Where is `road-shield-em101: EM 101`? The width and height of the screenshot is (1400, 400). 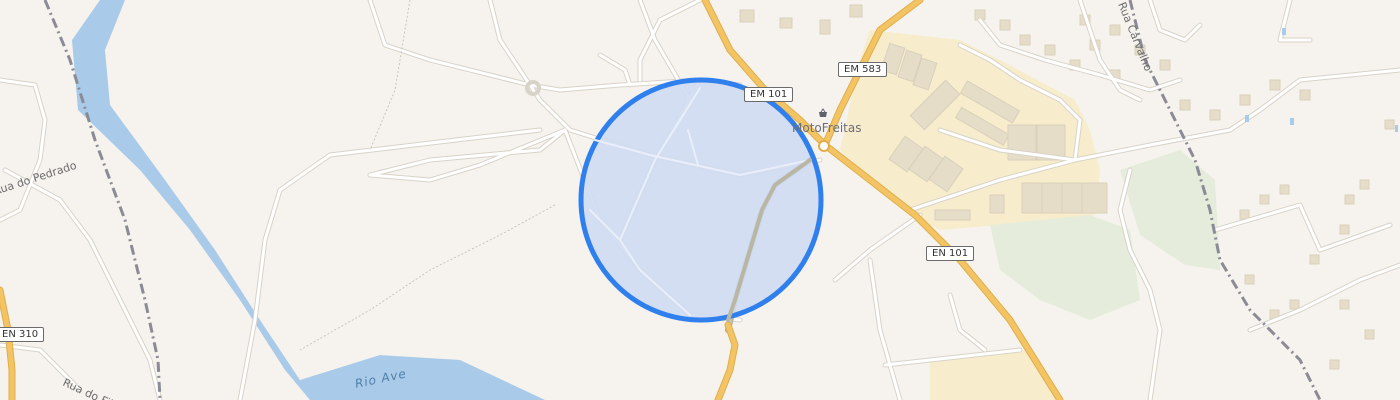
road-shield-em101: EM 101 is located at coordinates (769, 94).